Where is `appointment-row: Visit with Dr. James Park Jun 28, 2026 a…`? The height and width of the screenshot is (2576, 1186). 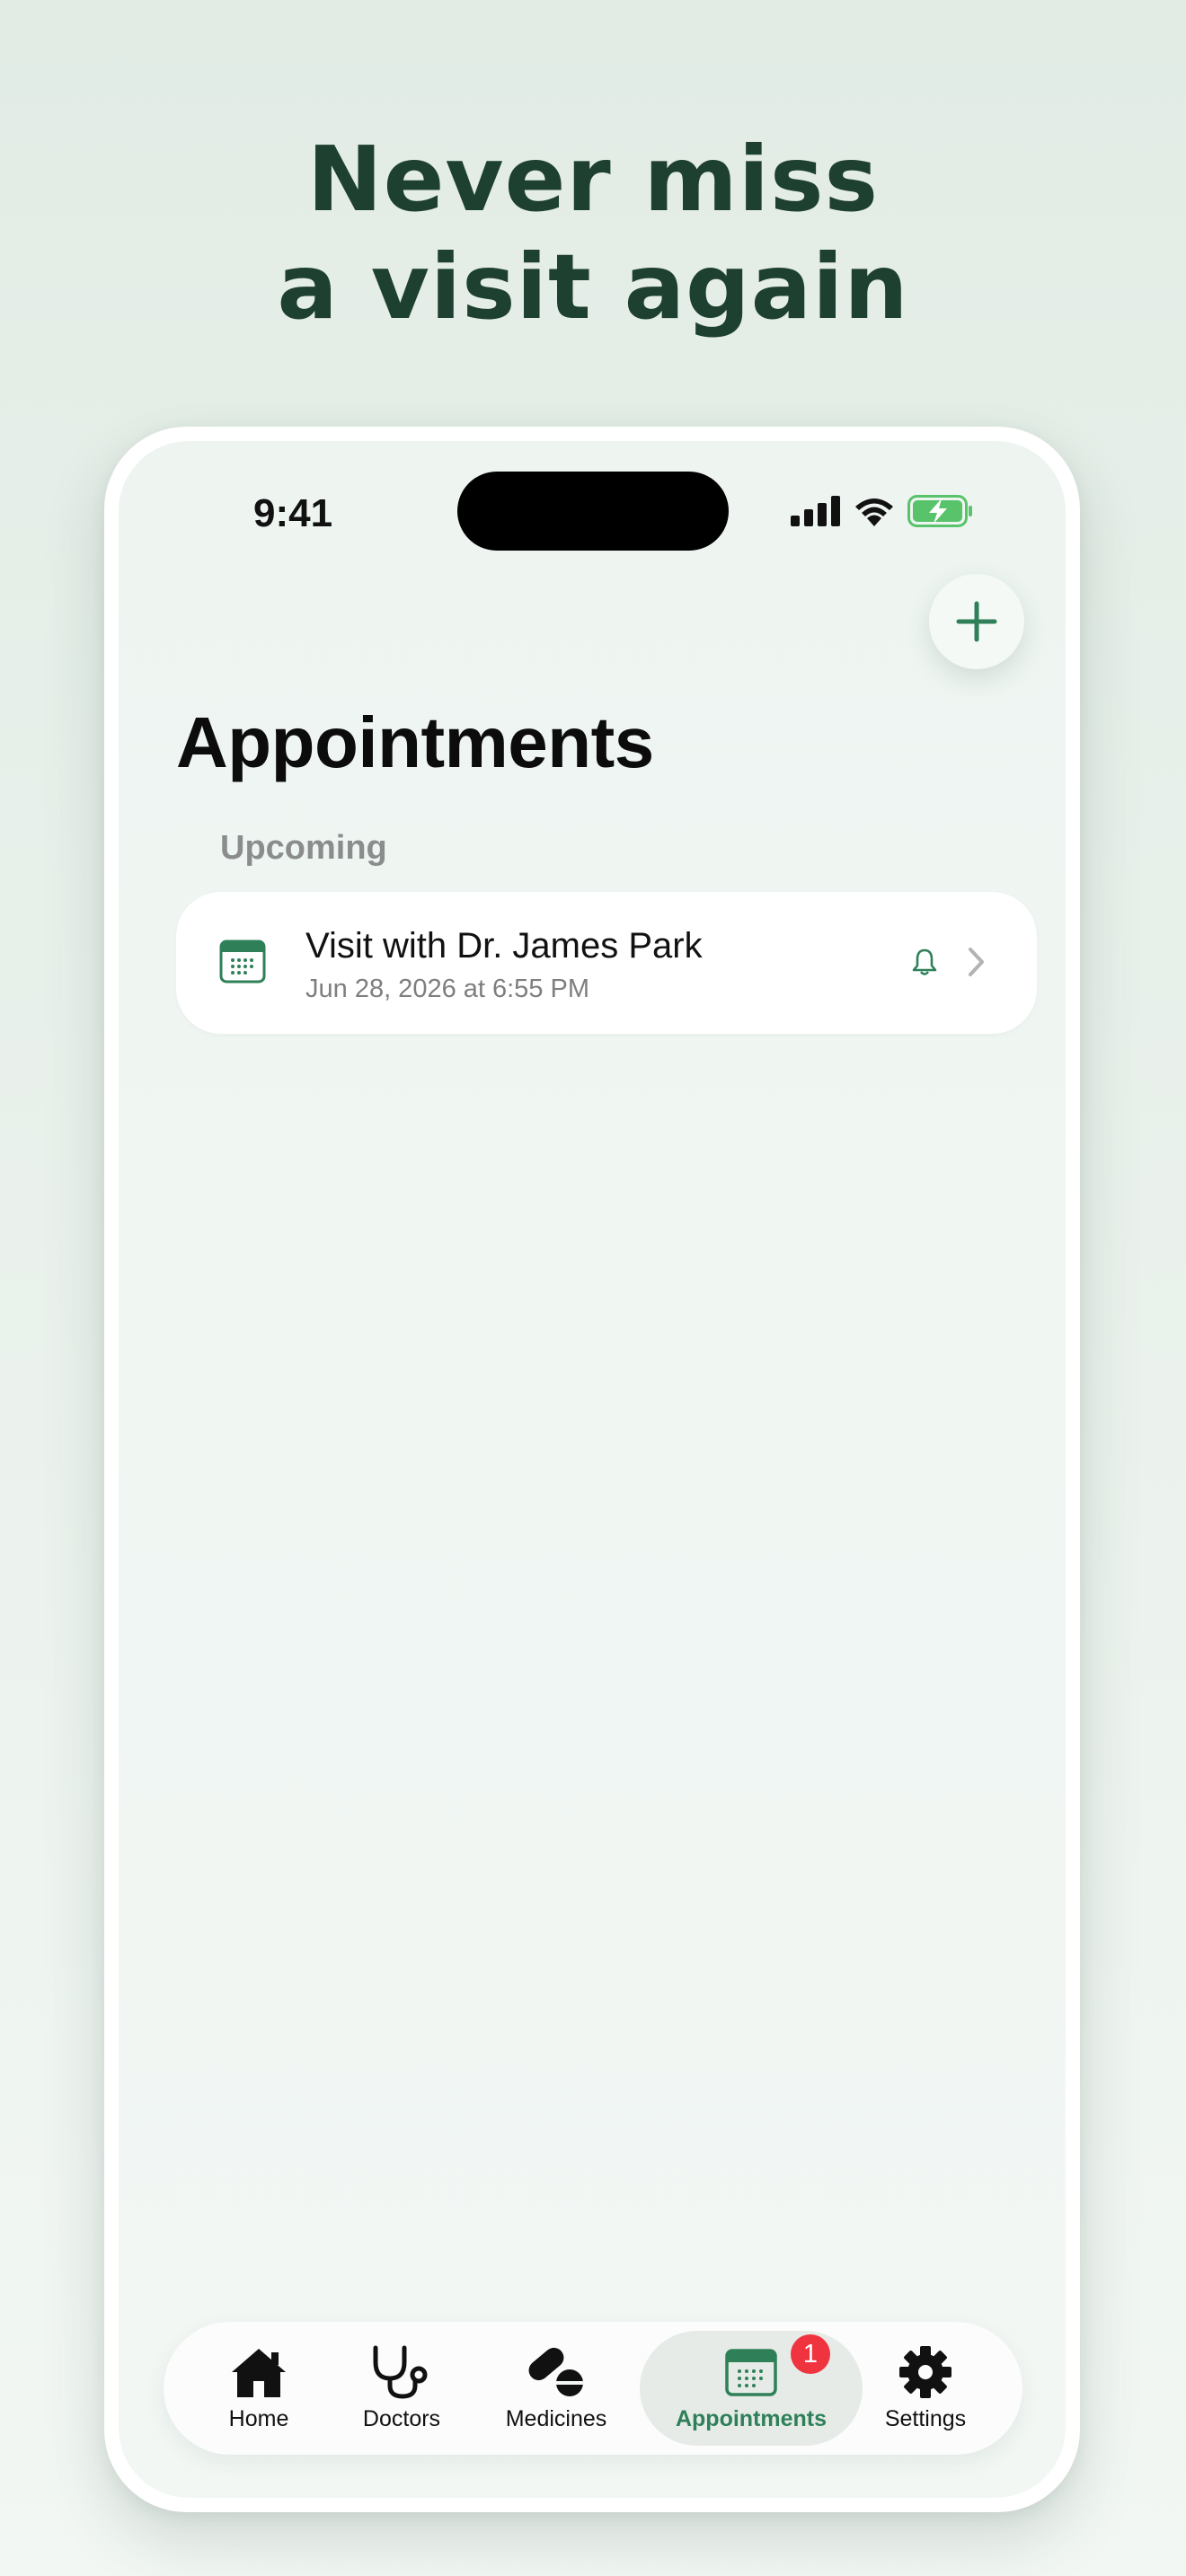
appointment-row: Visit with Dr. James Park Jun 28, 2026 a… is located at coordinates (606, 963).